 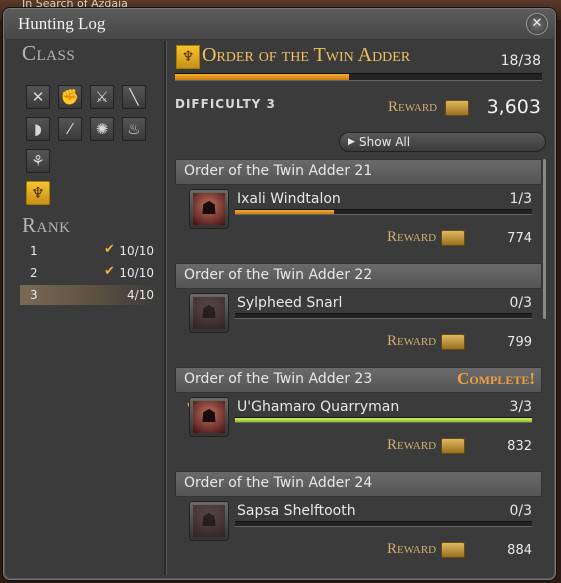 What do you see at coordinates (34, 273) in the screenshot?
I see `rank-number: 2` at bounding box center [34, 273].